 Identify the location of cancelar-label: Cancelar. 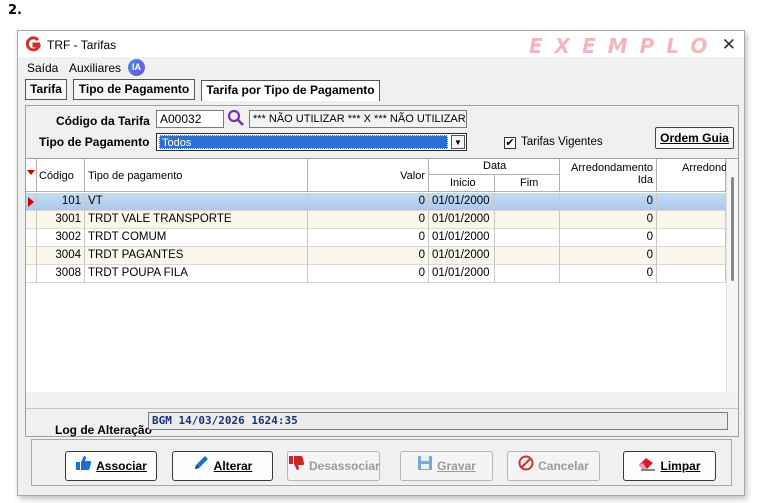
(563, 466).